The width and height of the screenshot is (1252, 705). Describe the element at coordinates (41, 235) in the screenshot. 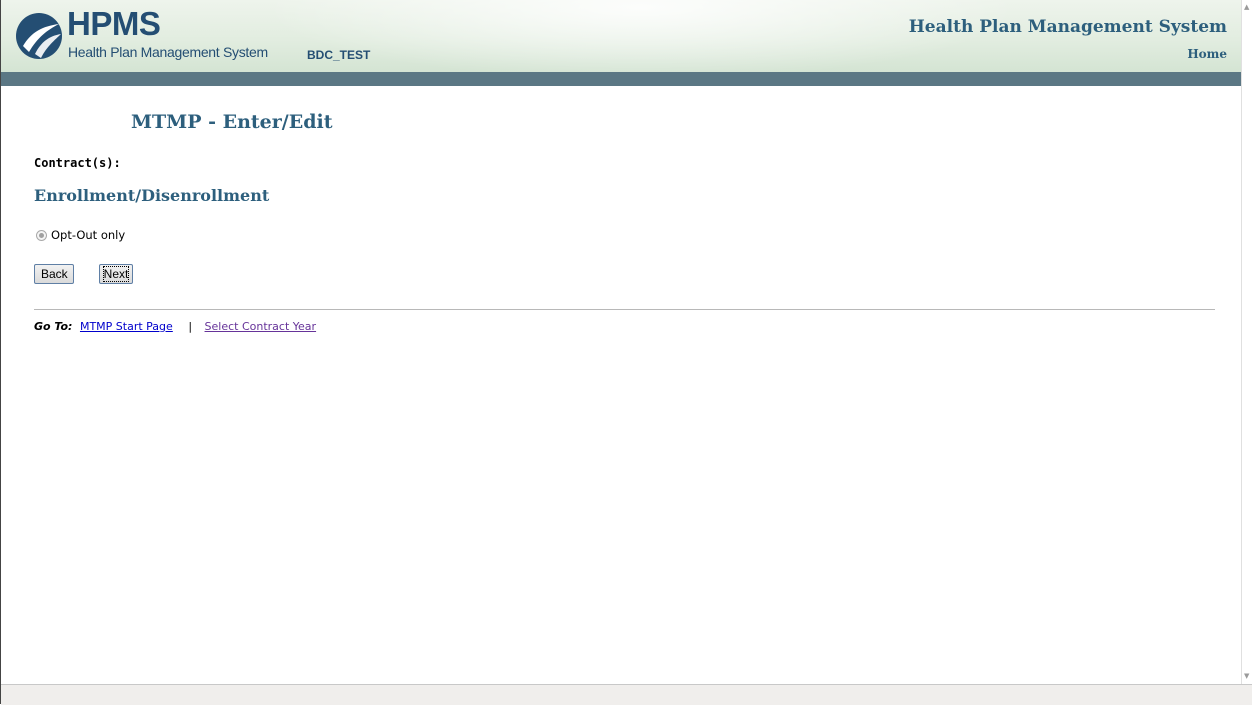

I see `opt-out-radio` at that location.